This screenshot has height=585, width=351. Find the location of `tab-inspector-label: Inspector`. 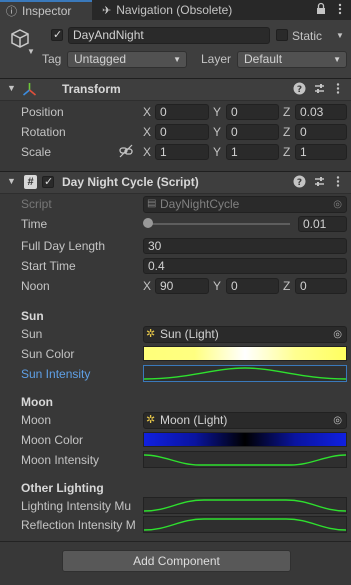

tab-inspector-label: Inspector is located at coordinates (47, 11).